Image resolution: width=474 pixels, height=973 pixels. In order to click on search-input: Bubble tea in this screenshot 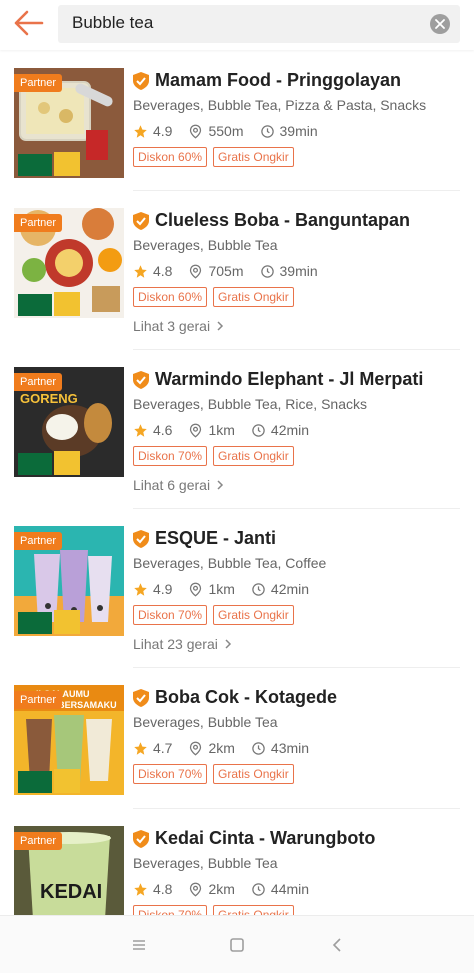, I will do `click(112, 23)`.